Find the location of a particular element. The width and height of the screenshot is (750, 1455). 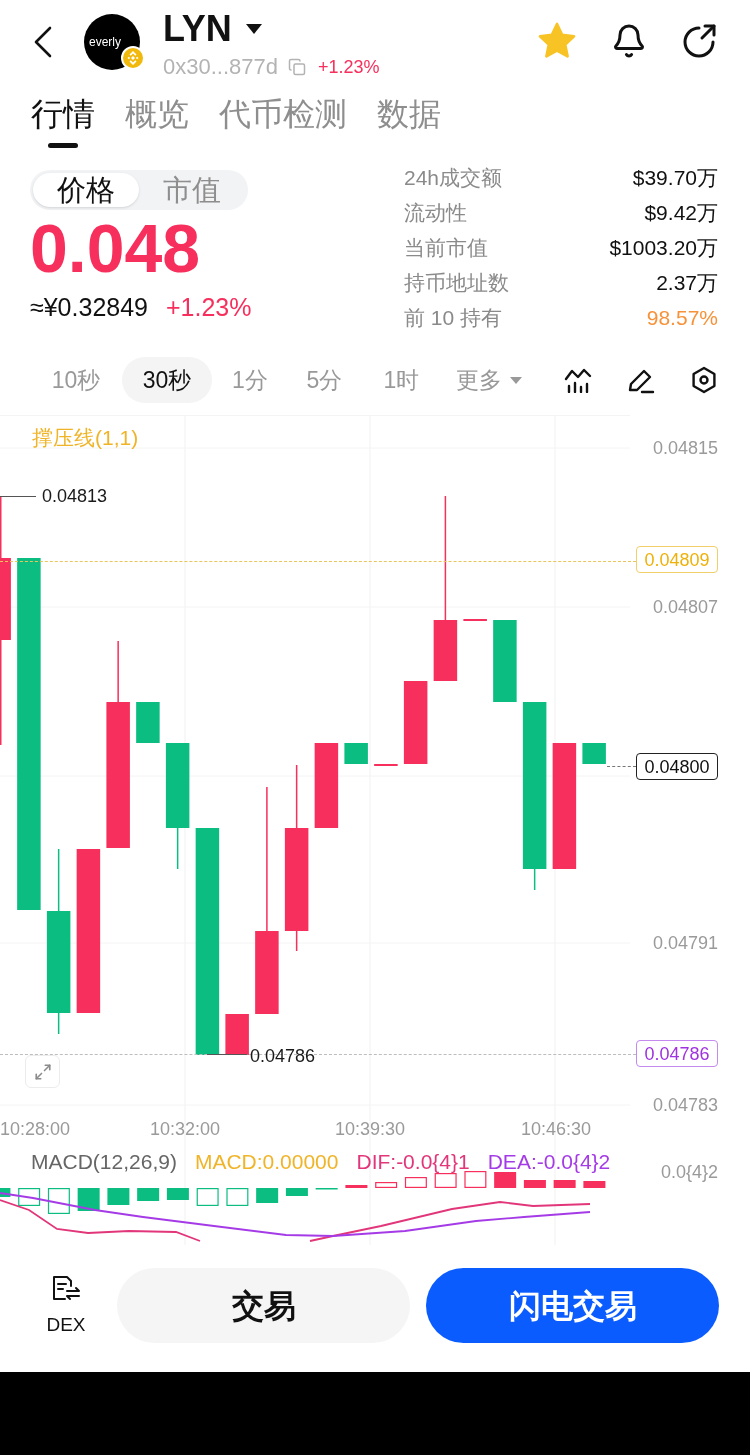

low-price-label: 0.04786 is located at coordinates (283, 1056).